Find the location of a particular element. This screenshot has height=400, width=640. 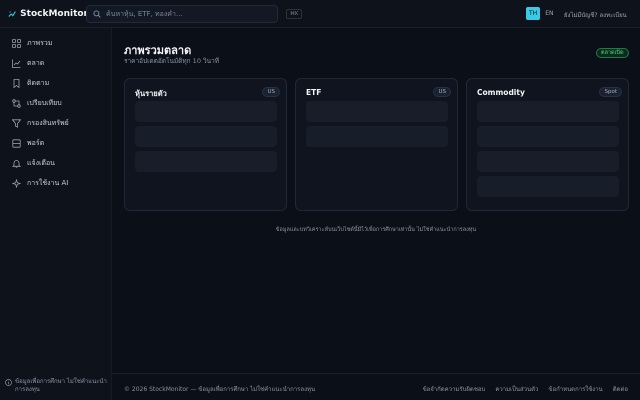

sparkle-icon is located at coordinates (16, 183).